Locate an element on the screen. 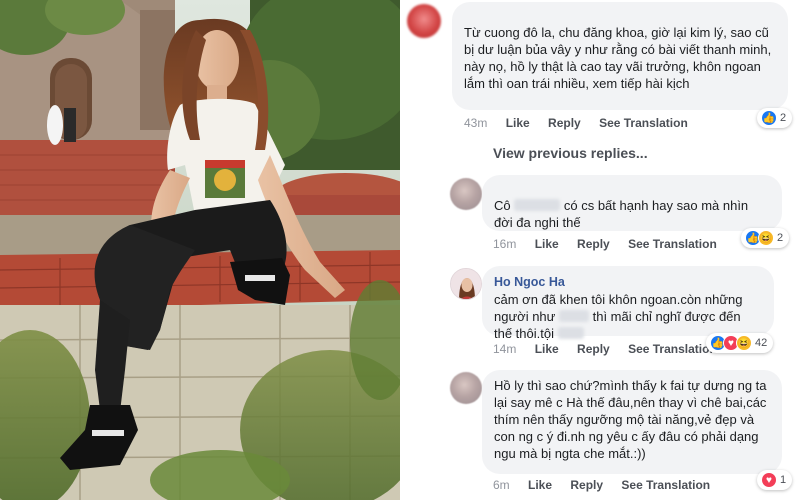 This screenshot has height=500, width=800. reaction-badge: 👍 2 is located at coordinates (775, 118).